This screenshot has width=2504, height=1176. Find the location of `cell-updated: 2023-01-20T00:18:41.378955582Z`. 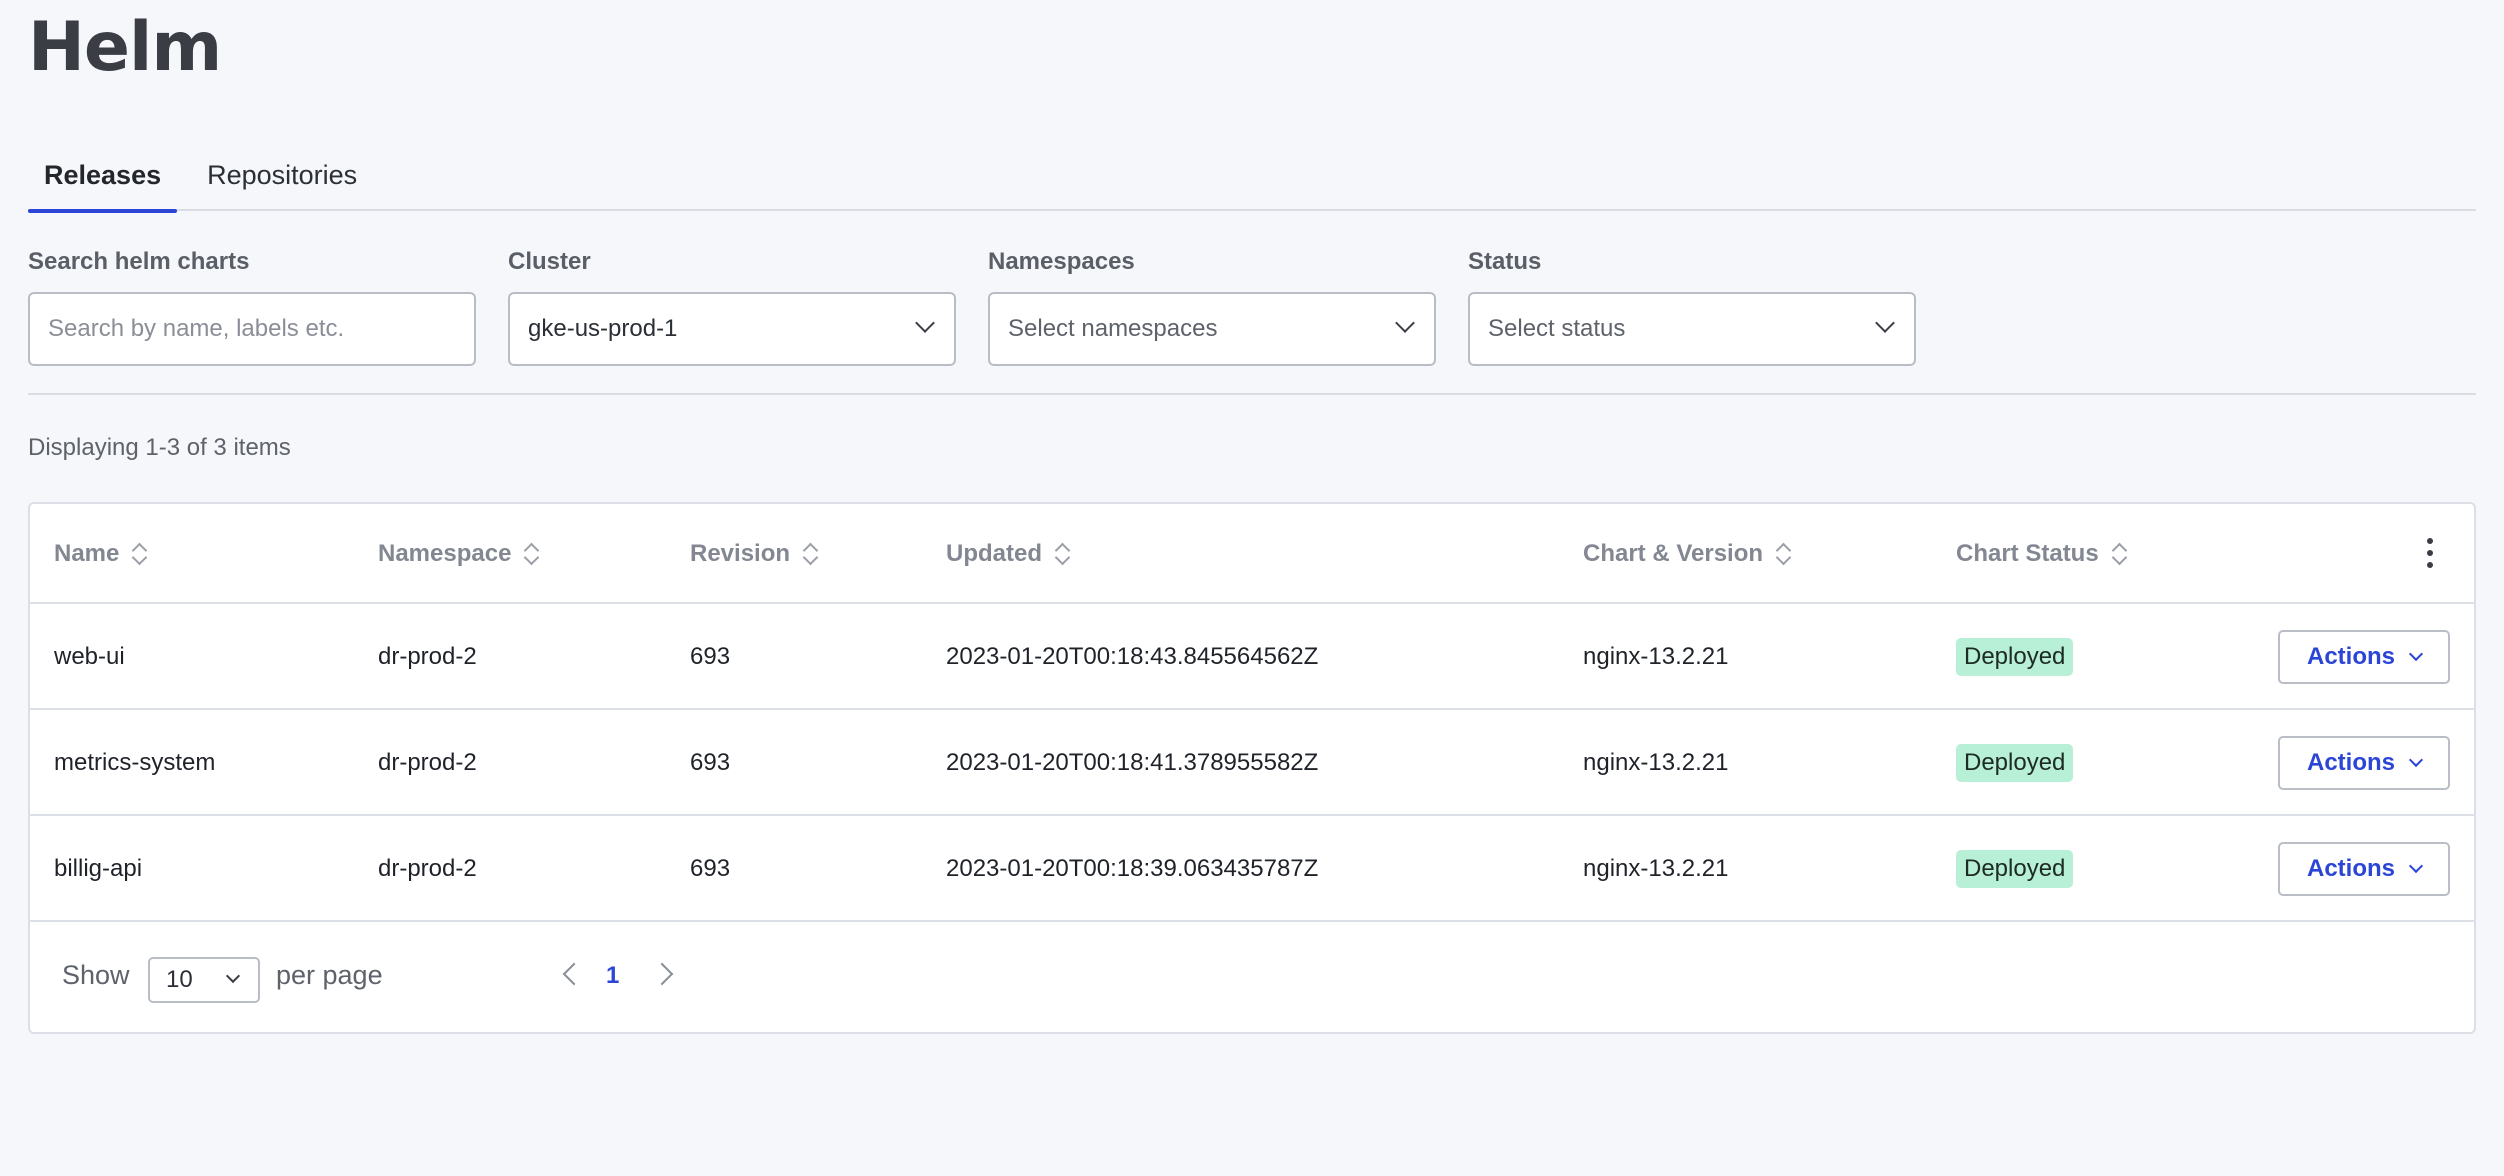

cell-updated: 2023-01-20T00:18:41.378955582Z is located at coordinates (1132, 762).